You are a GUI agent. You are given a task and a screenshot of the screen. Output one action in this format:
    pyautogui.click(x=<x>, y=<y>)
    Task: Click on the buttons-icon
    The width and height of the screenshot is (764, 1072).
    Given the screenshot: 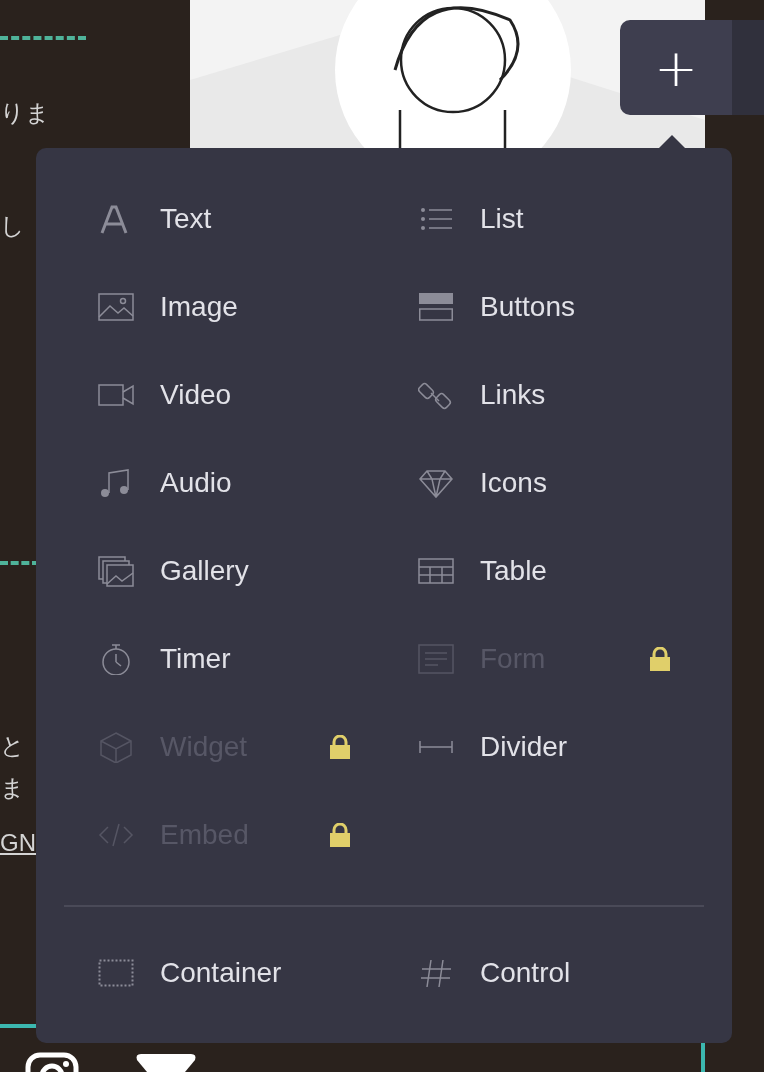 What is the action you would take?
    pyautogui.click(x=436, y=307)
    